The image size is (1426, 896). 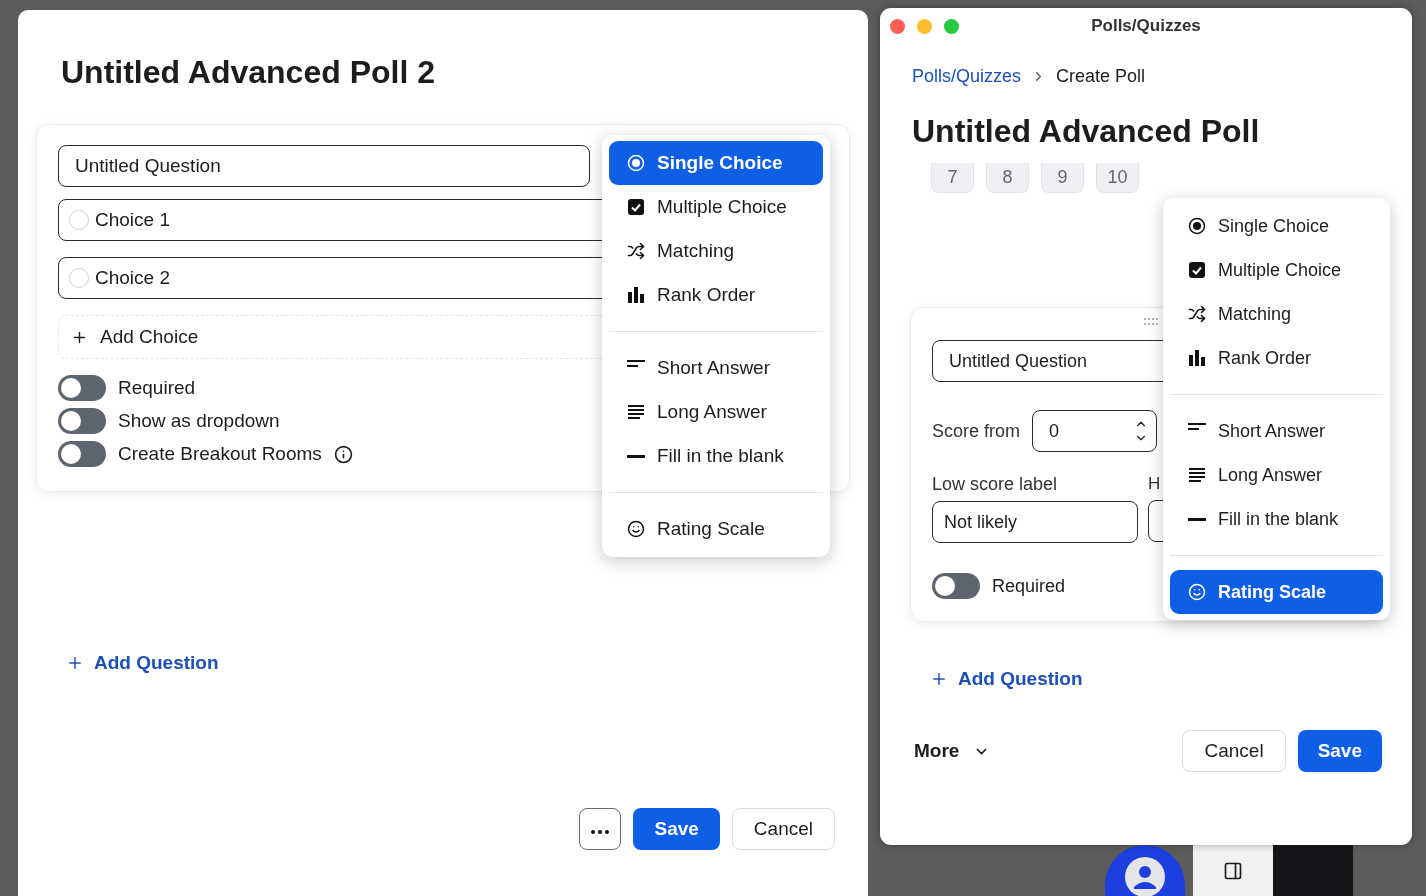 What do you see at coordinates (1146, 26) in the screenshot?
I see `window-title: Polls/Quizzes` at bounding box center [1146, 26].